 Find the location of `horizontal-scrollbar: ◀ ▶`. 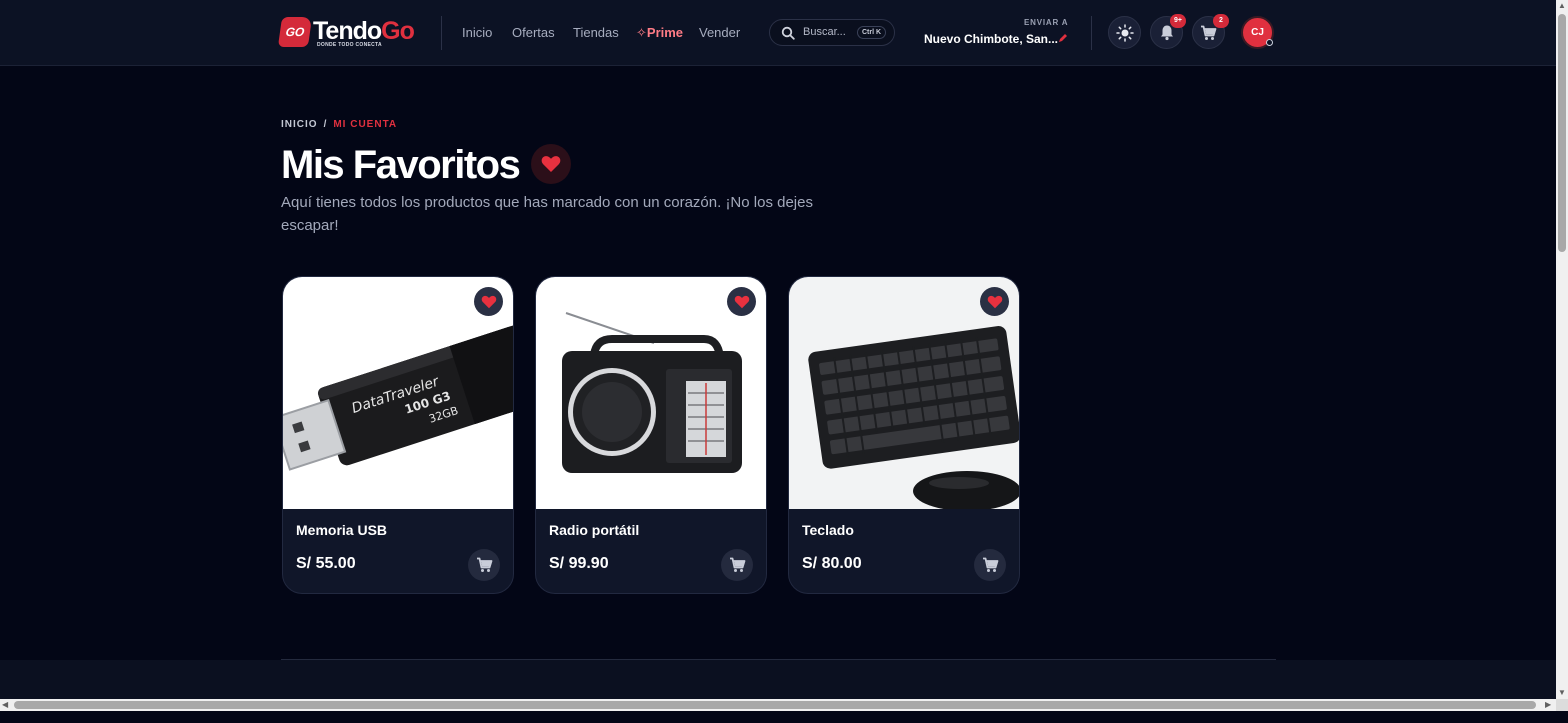

horizontal-scrollbar: ◀ ▶ is located at coordinates (778, 705).